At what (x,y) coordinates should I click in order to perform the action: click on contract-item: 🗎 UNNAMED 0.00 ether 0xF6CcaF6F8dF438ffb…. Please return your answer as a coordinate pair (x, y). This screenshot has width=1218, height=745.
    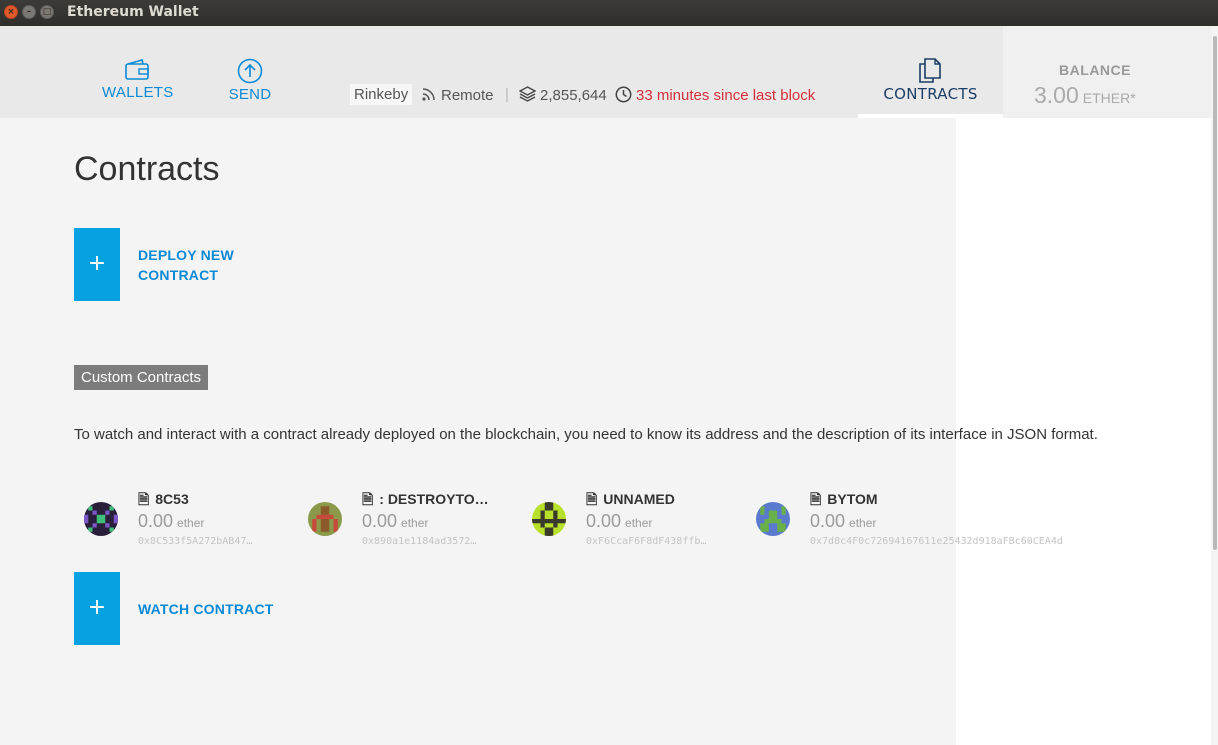
    Looking at the image, I should click on (642, 520).